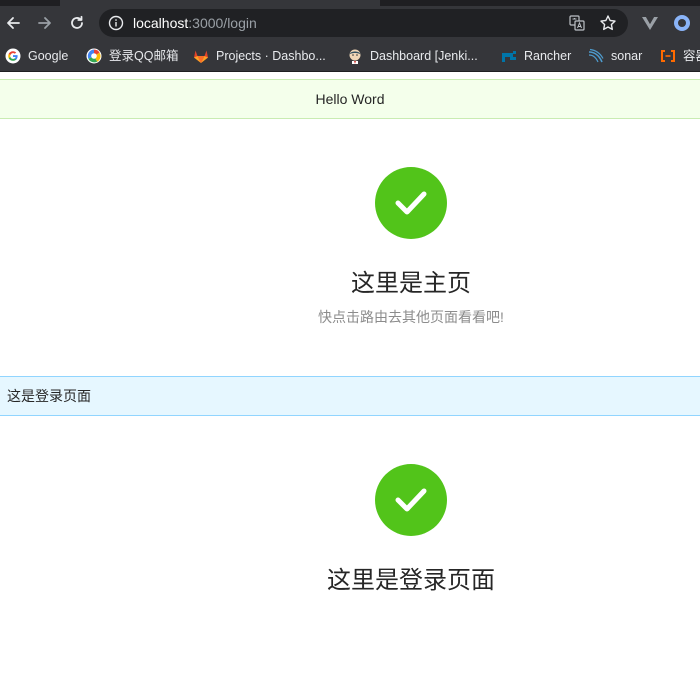 The width and height of the screenshot is (700, 697). I want to click on address-bar: localhost:3000/login, so click(363, 23).